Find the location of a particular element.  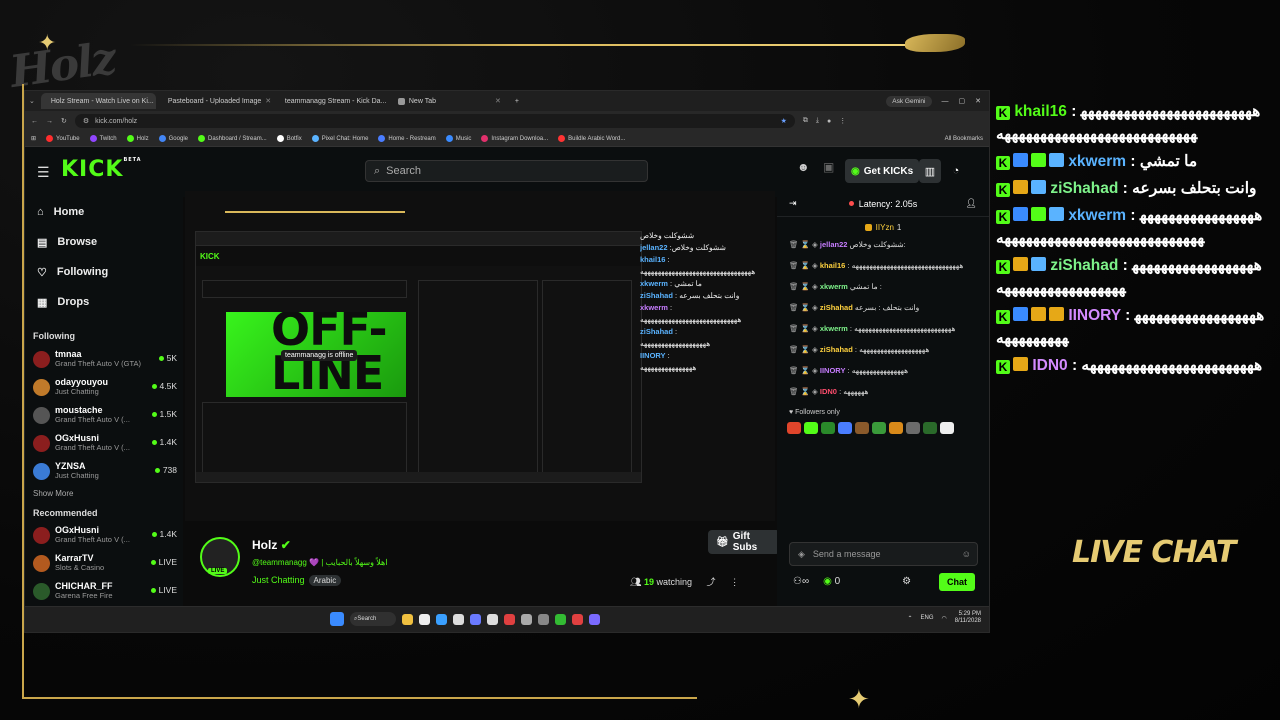

theatre-mode-icon: ▥ is located at coordinates (930, 171).